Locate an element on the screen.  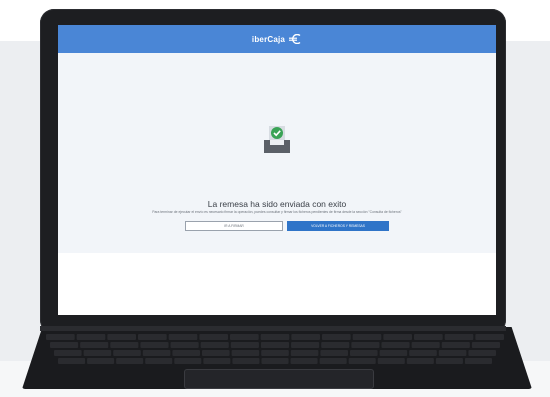
laptop-hinge is located at coordinates (273, 328).